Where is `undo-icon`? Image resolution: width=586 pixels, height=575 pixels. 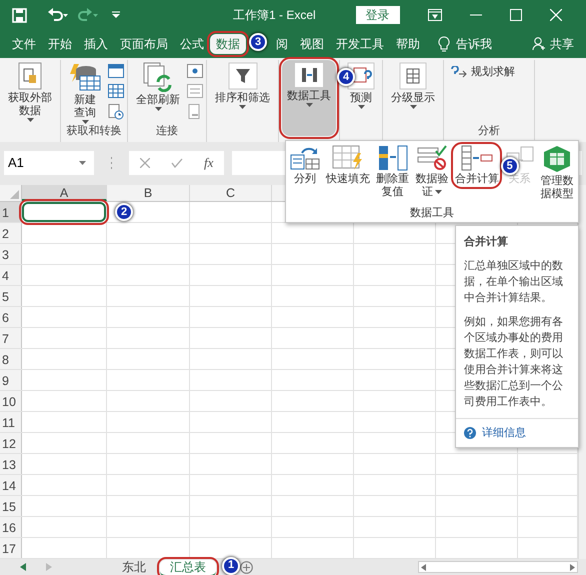 undo-icon is located at coordinates (58, 15).